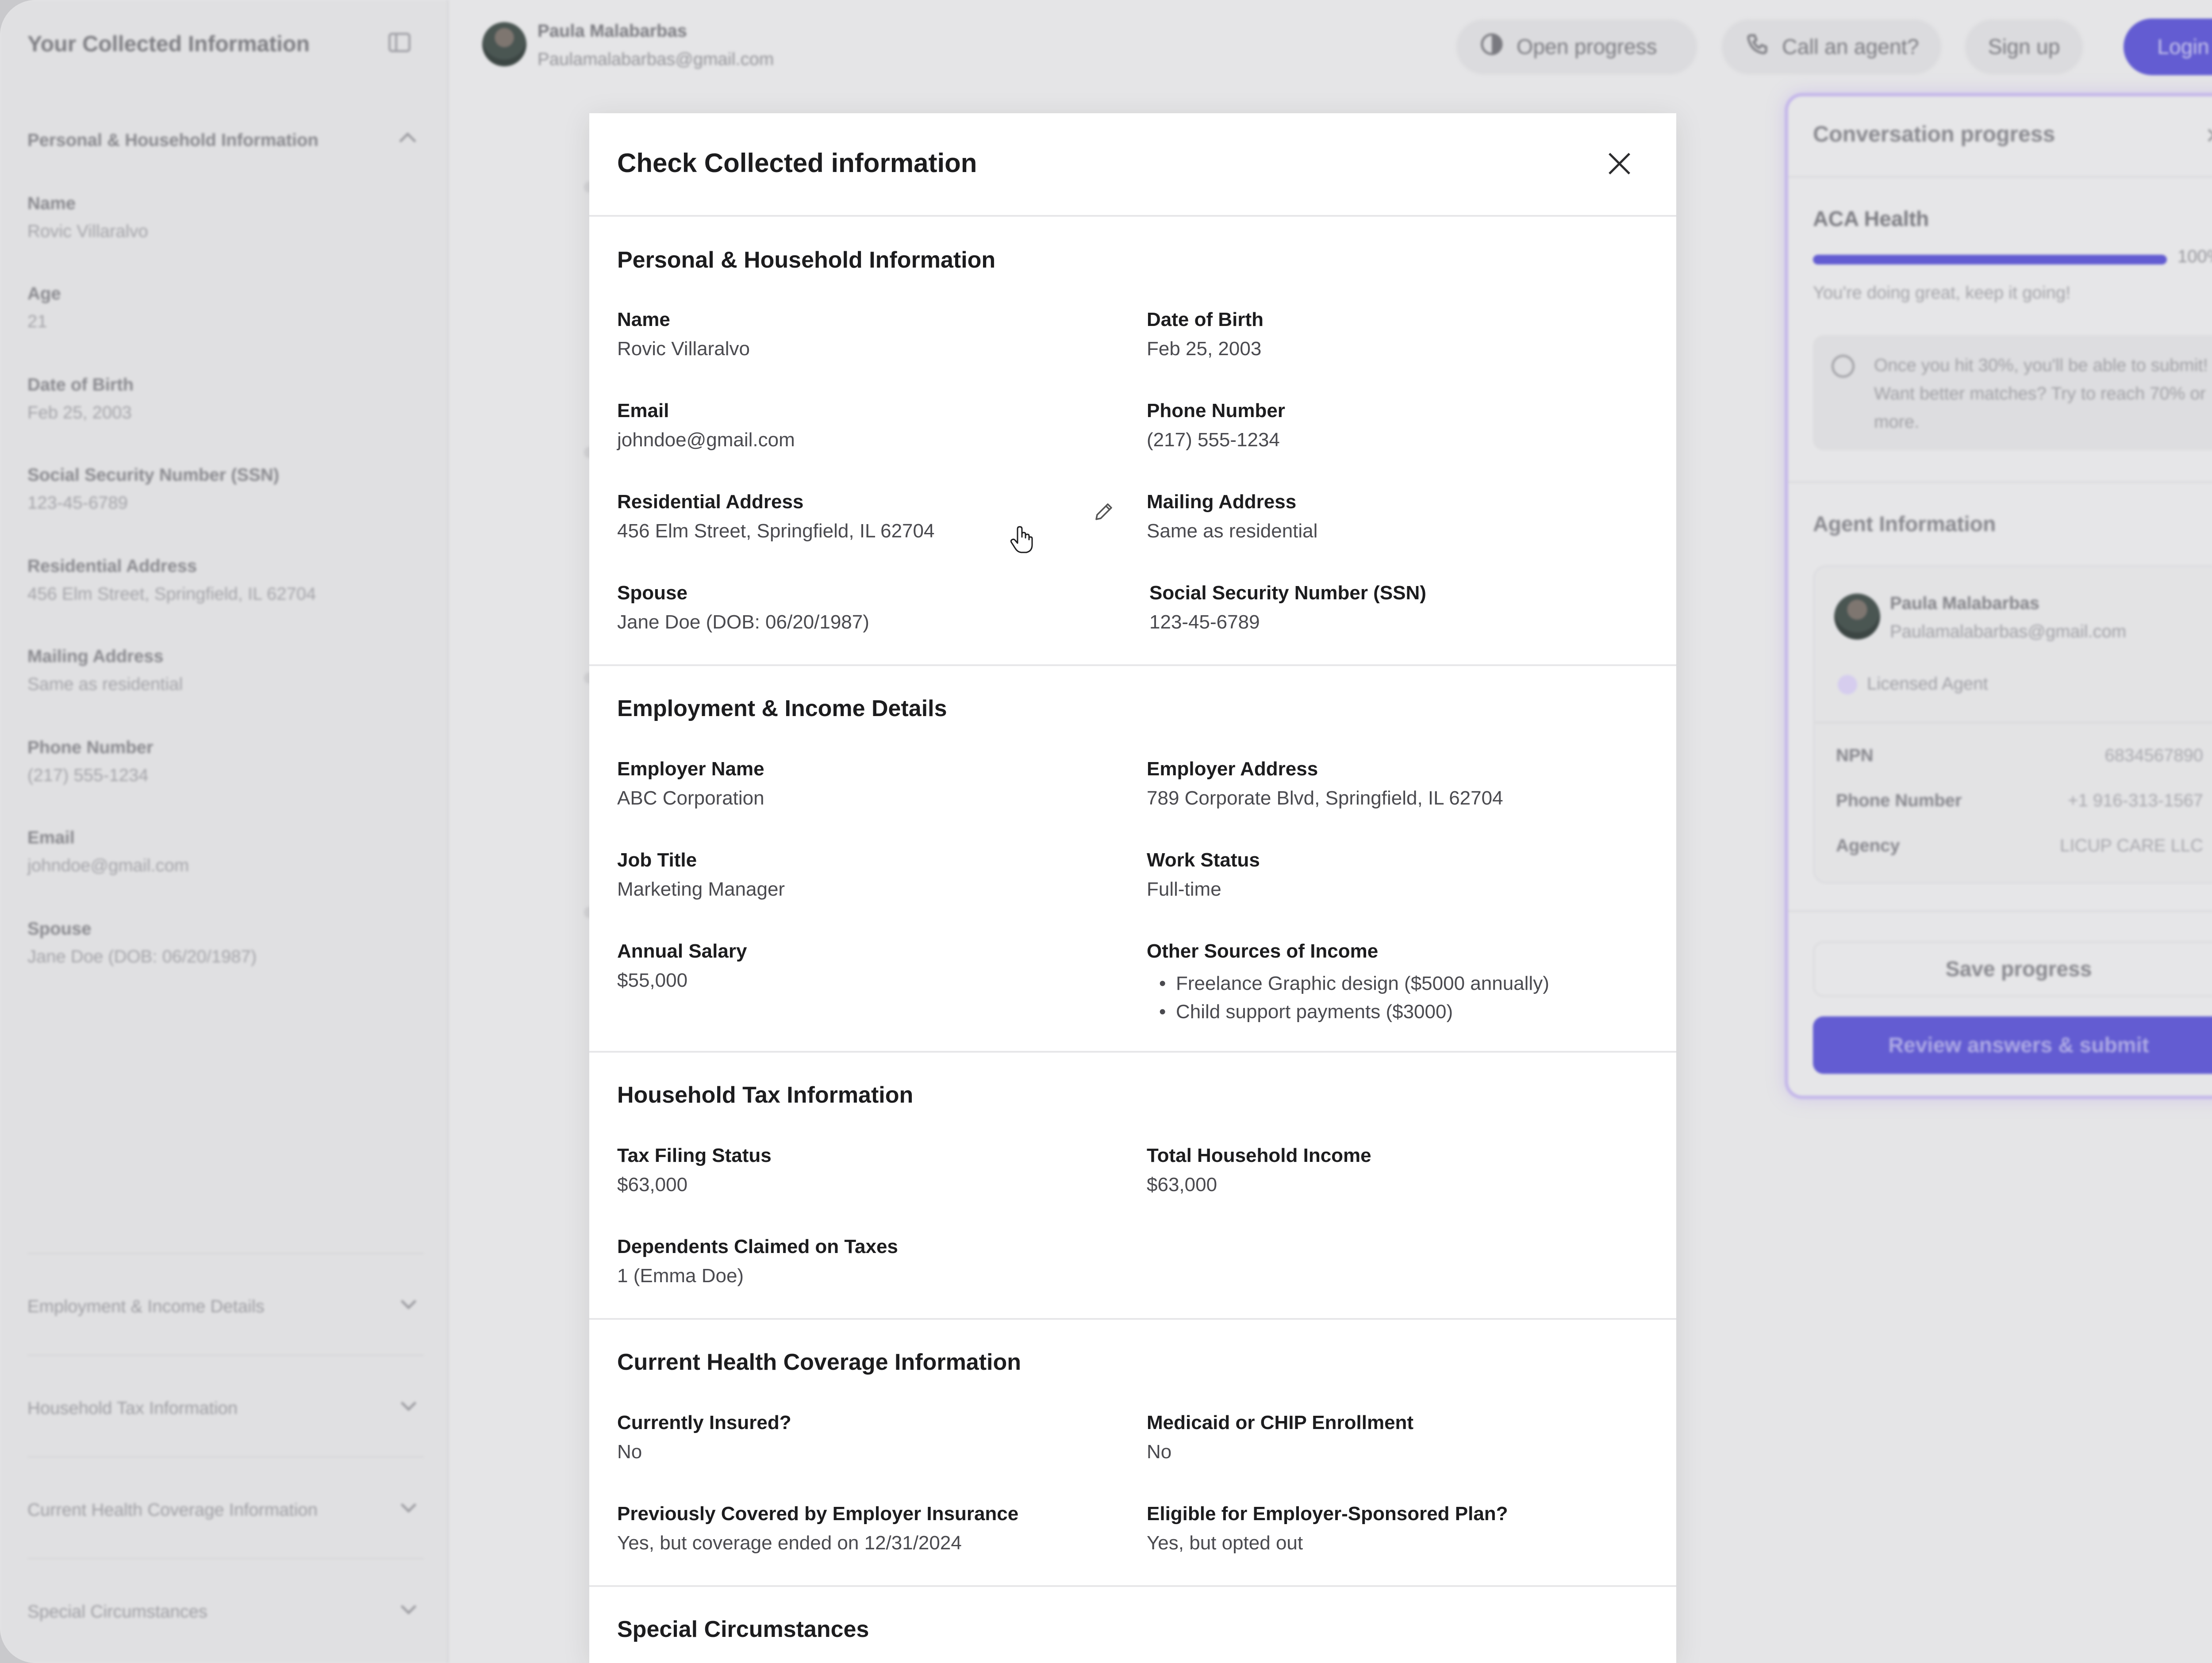  What do you see at coordinates (807, 260) in the screenshot?
I see `section-title-personal: Personal & Household Information` at bounding box center [807, 260].